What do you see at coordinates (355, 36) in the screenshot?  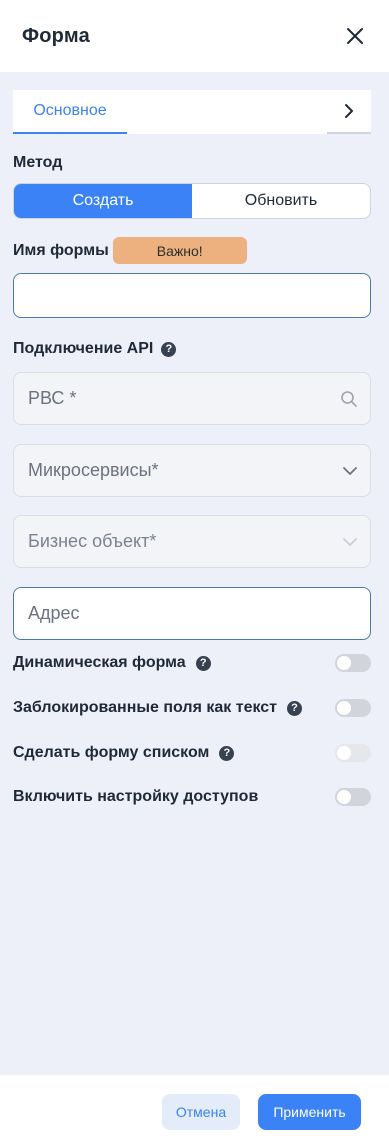 I see `close-icon` at bounding box center [355, 36].